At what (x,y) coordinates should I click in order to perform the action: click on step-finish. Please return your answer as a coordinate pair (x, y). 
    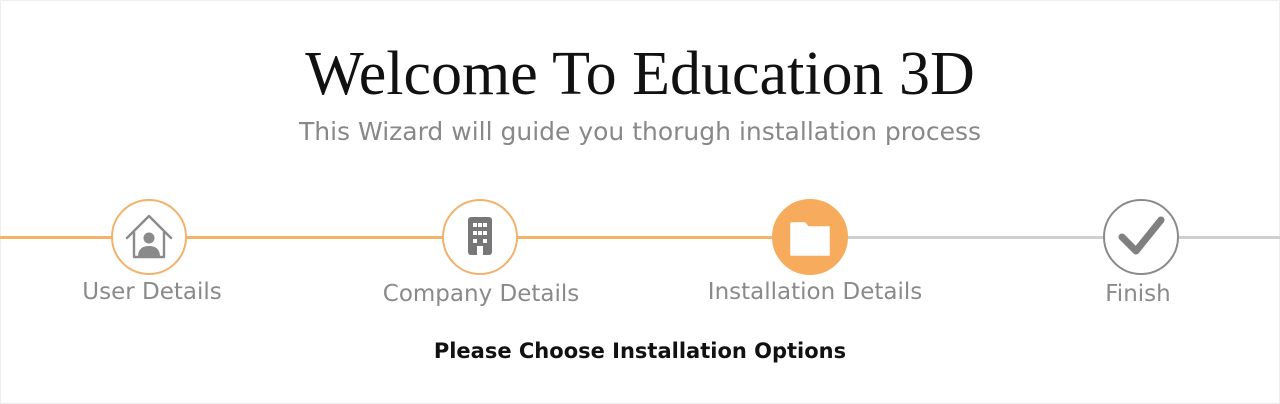
    Looking at the image, I should click on (1141, 237).